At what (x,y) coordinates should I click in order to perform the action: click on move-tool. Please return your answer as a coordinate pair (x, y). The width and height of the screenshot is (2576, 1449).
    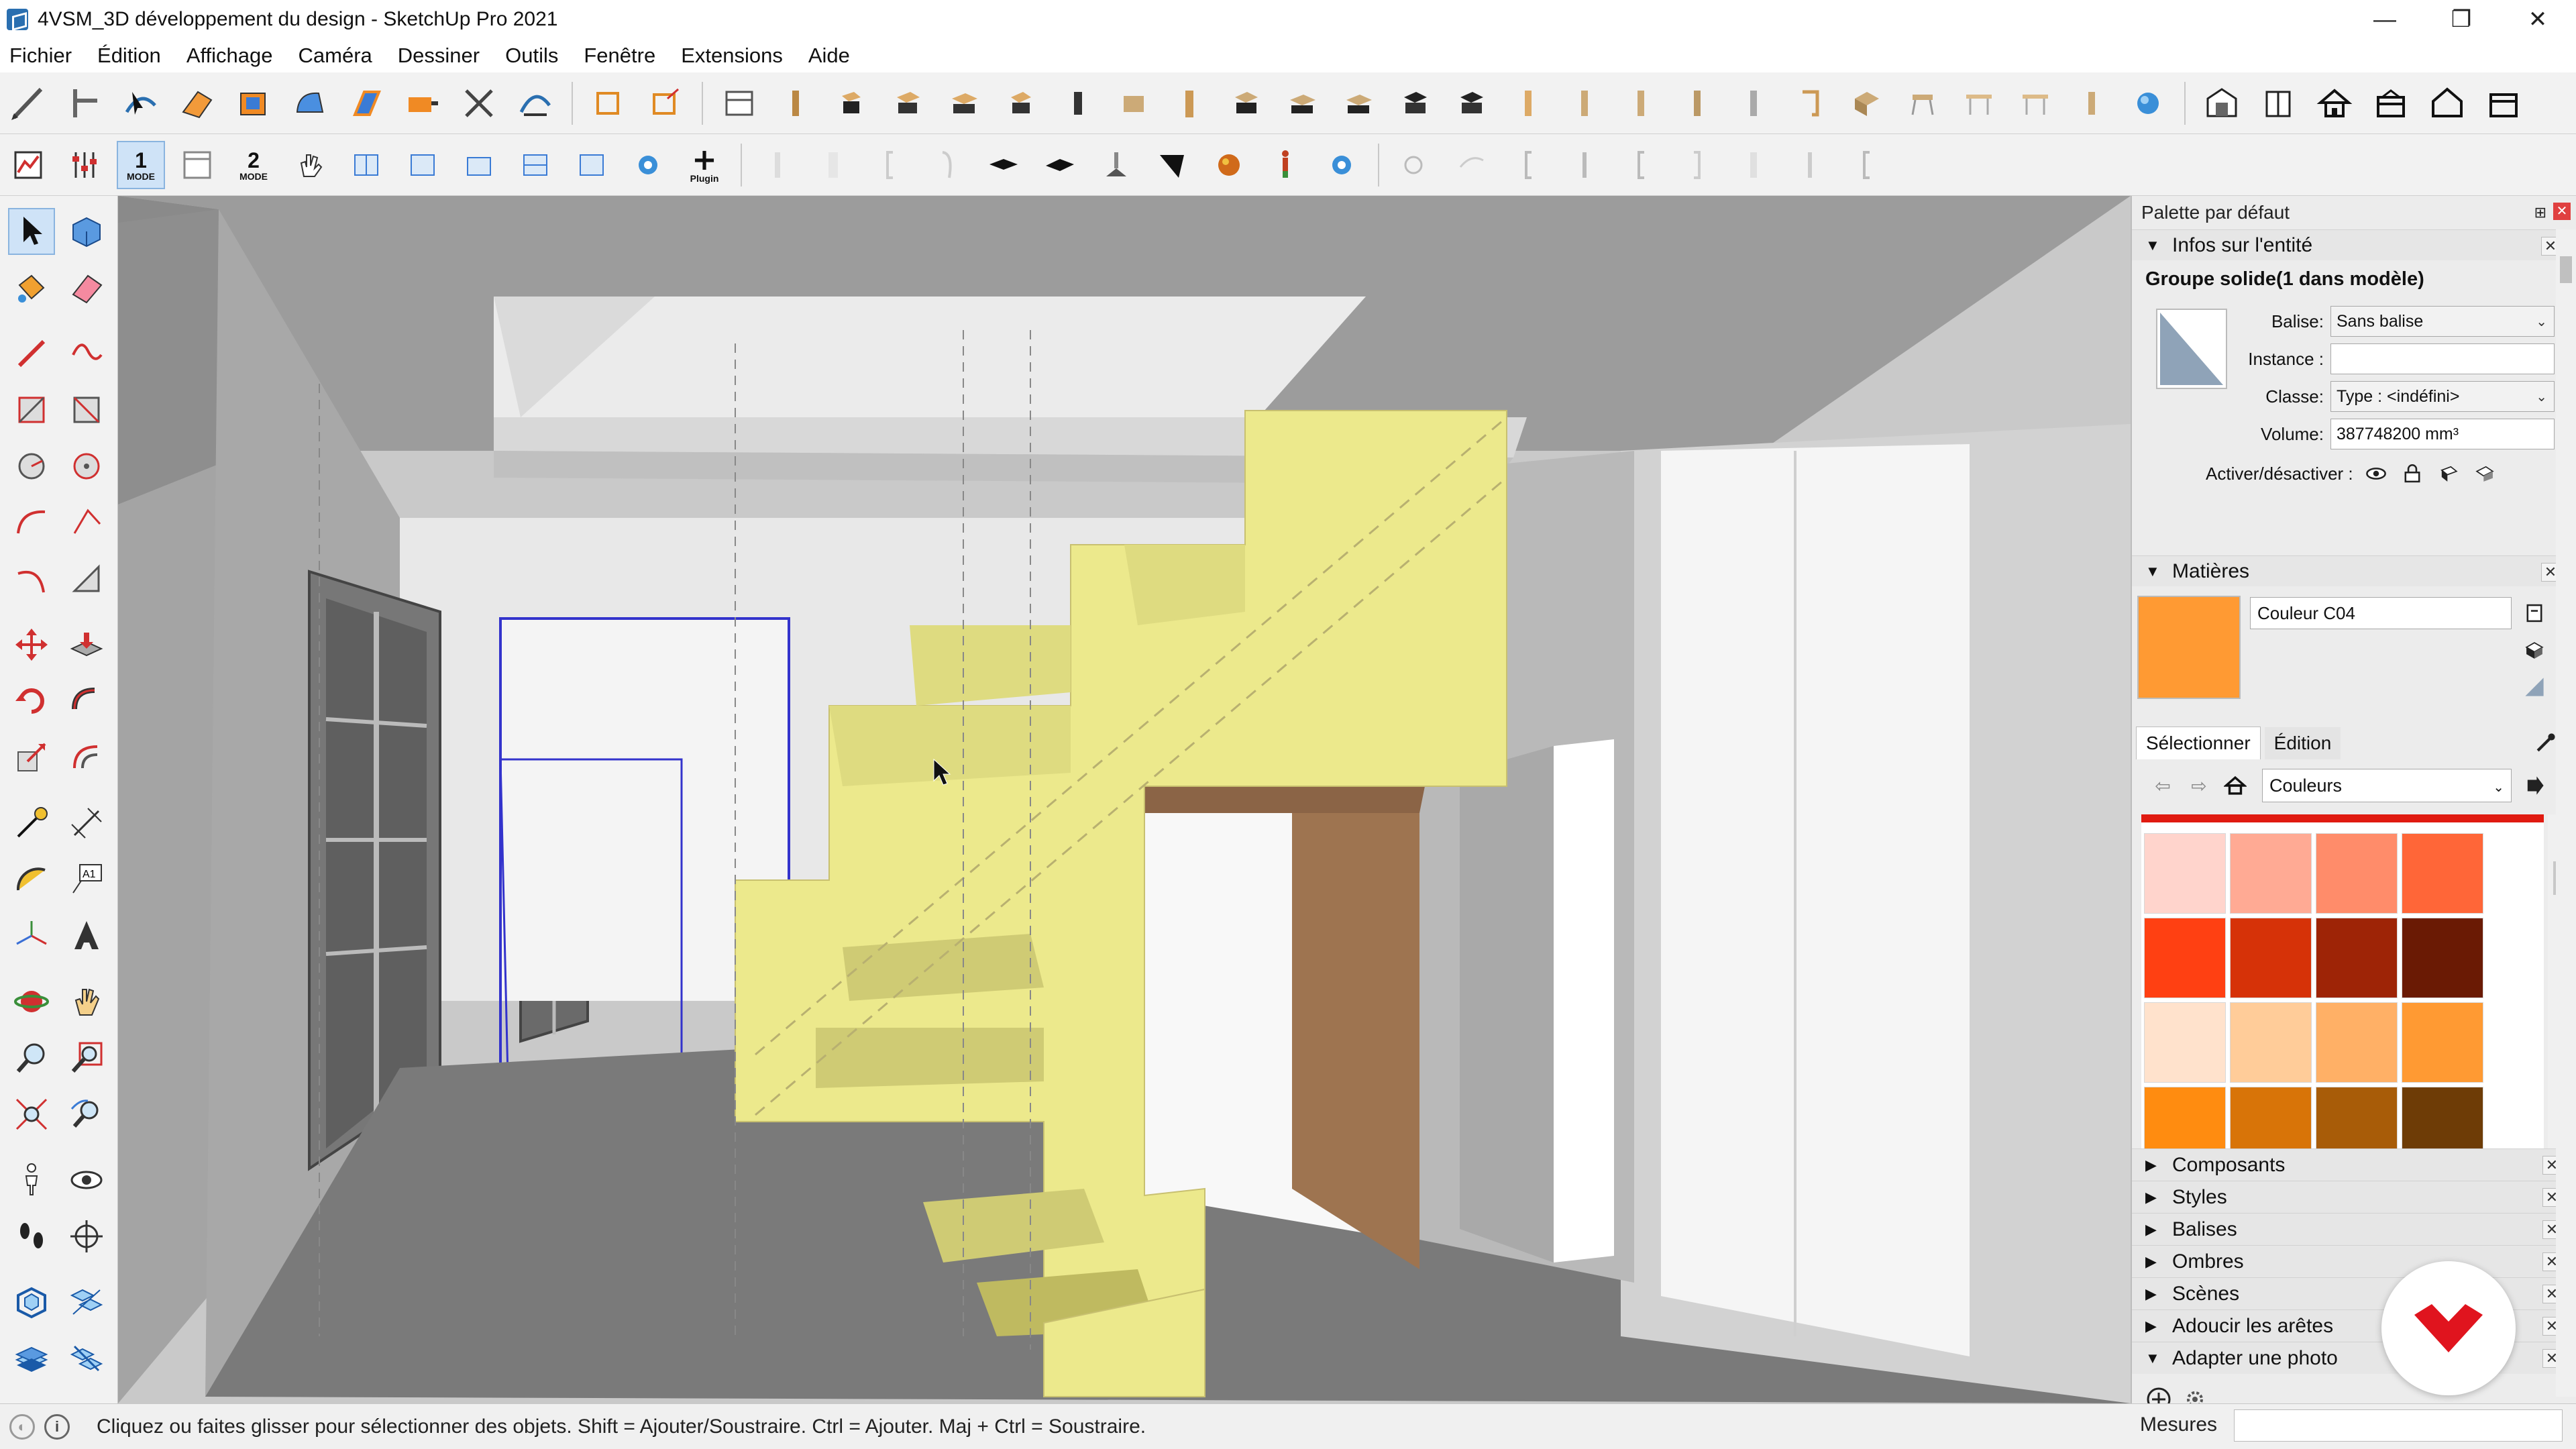
    Looking at the image, I should click on (31, 644).